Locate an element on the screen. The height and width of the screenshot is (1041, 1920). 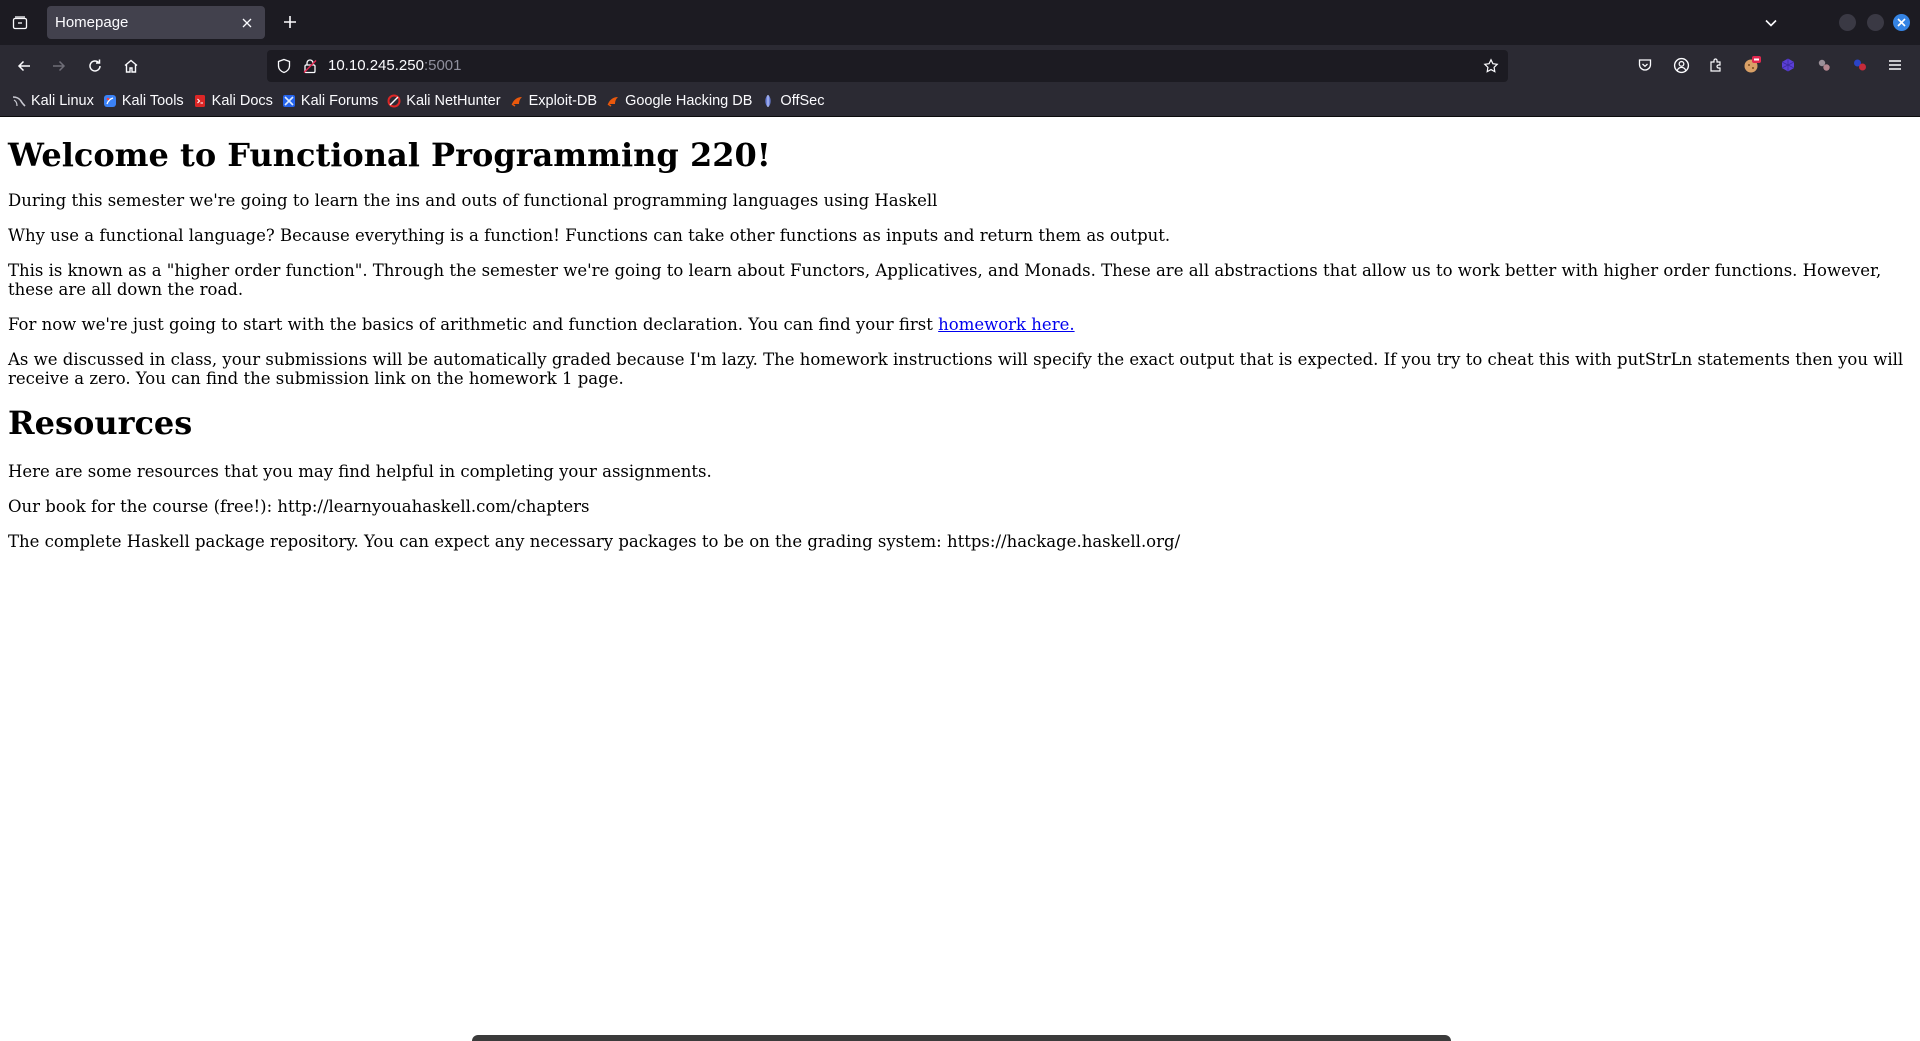
bookmark-label: Exploit-DB is located at coordinates (563, 101).